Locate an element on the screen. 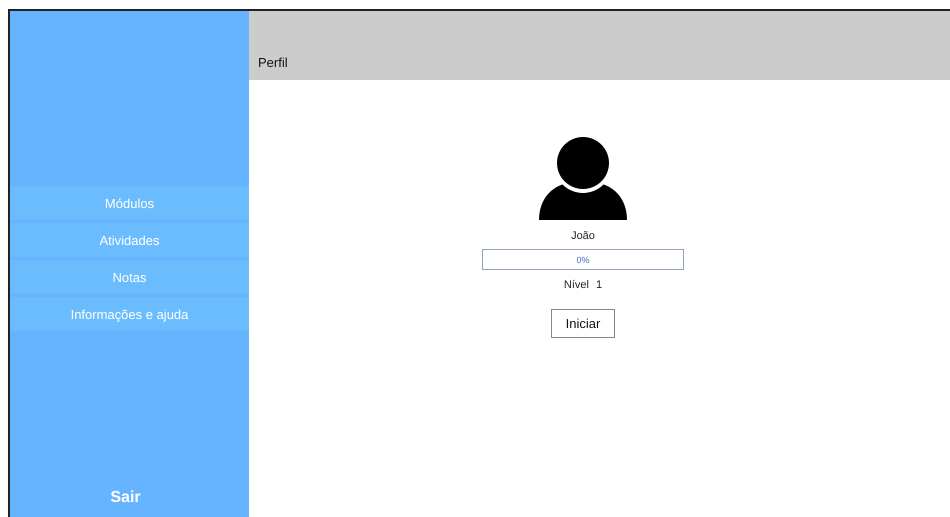  logout-link: Sair is located at coordinates (125, 498).